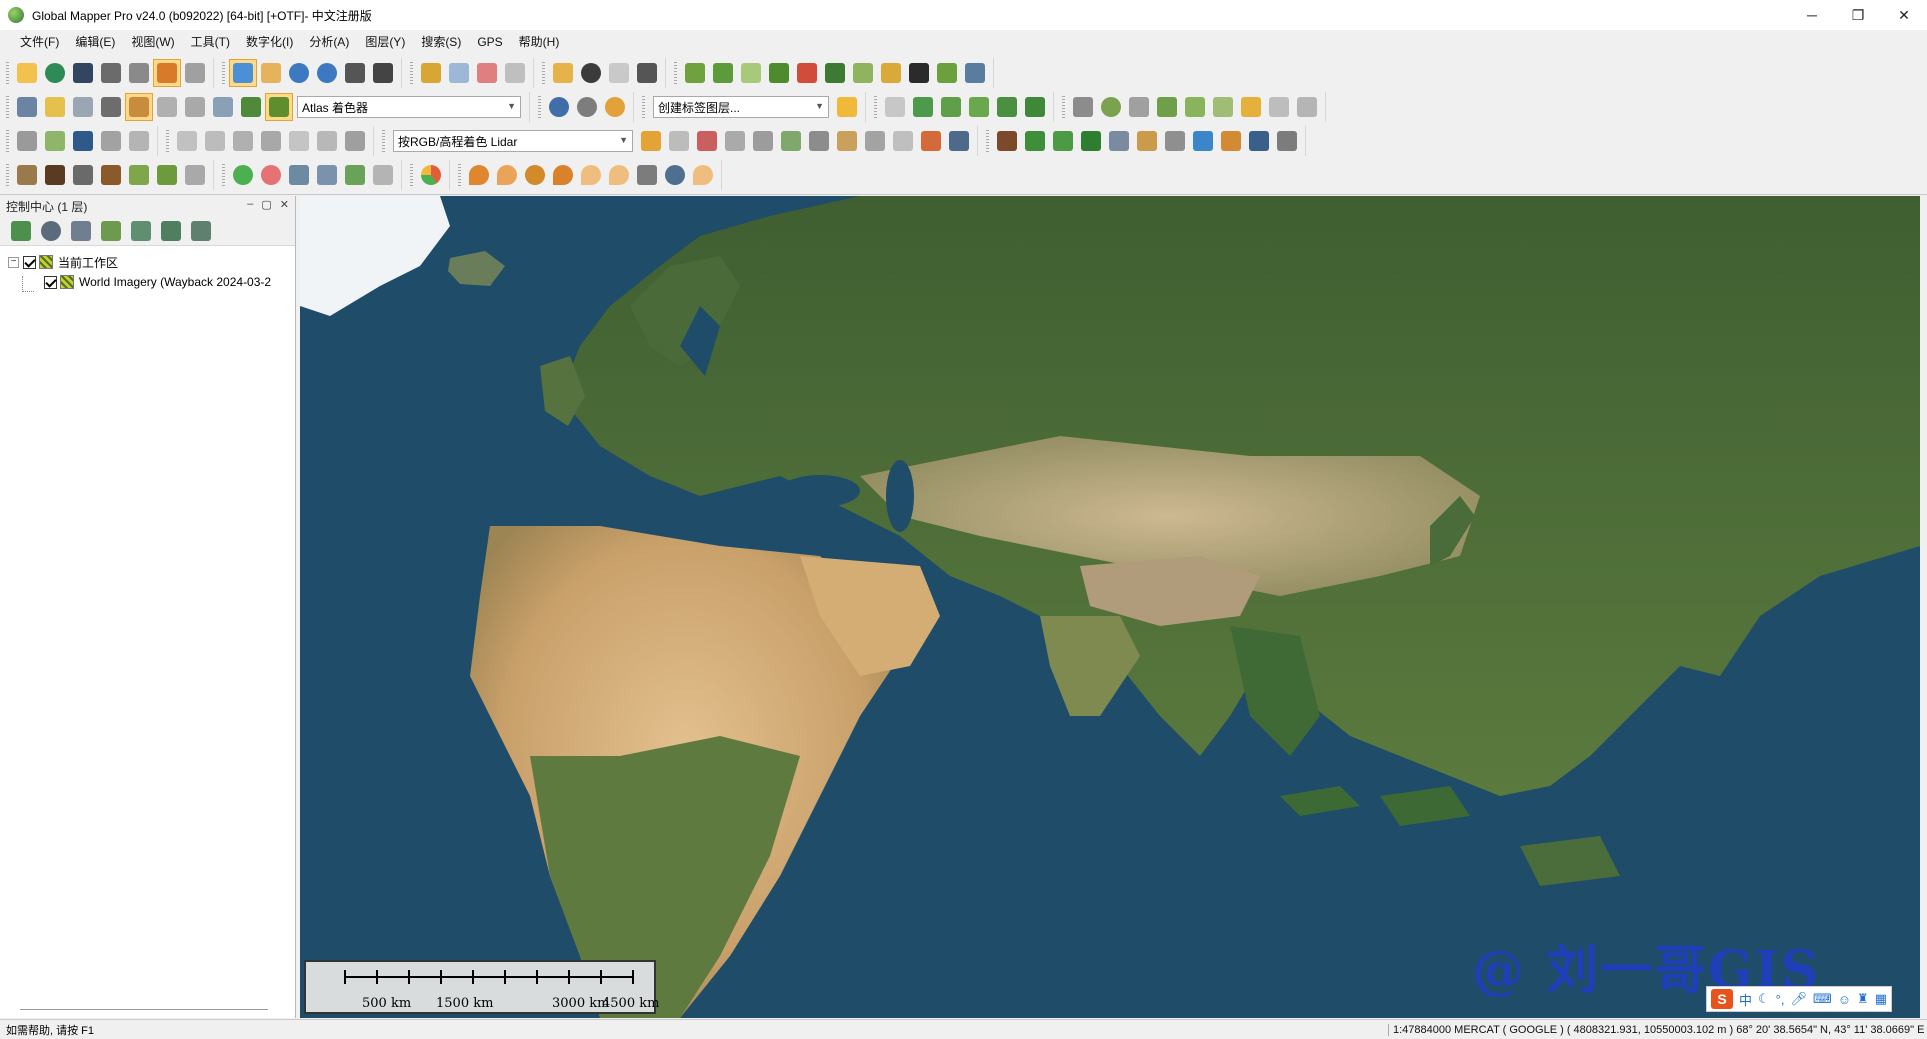 The image size is (1927, 1039). Describe the element at coordinates (83, 73) in the screenshot. I see `save-button` at that location.